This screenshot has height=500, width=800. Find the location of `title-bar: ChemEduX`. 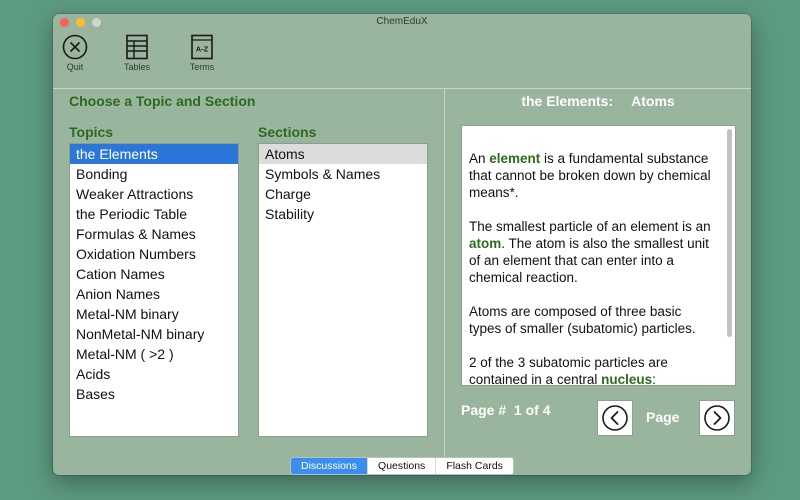

title-bar: ChemEduX is located at coordinates (402, 22).